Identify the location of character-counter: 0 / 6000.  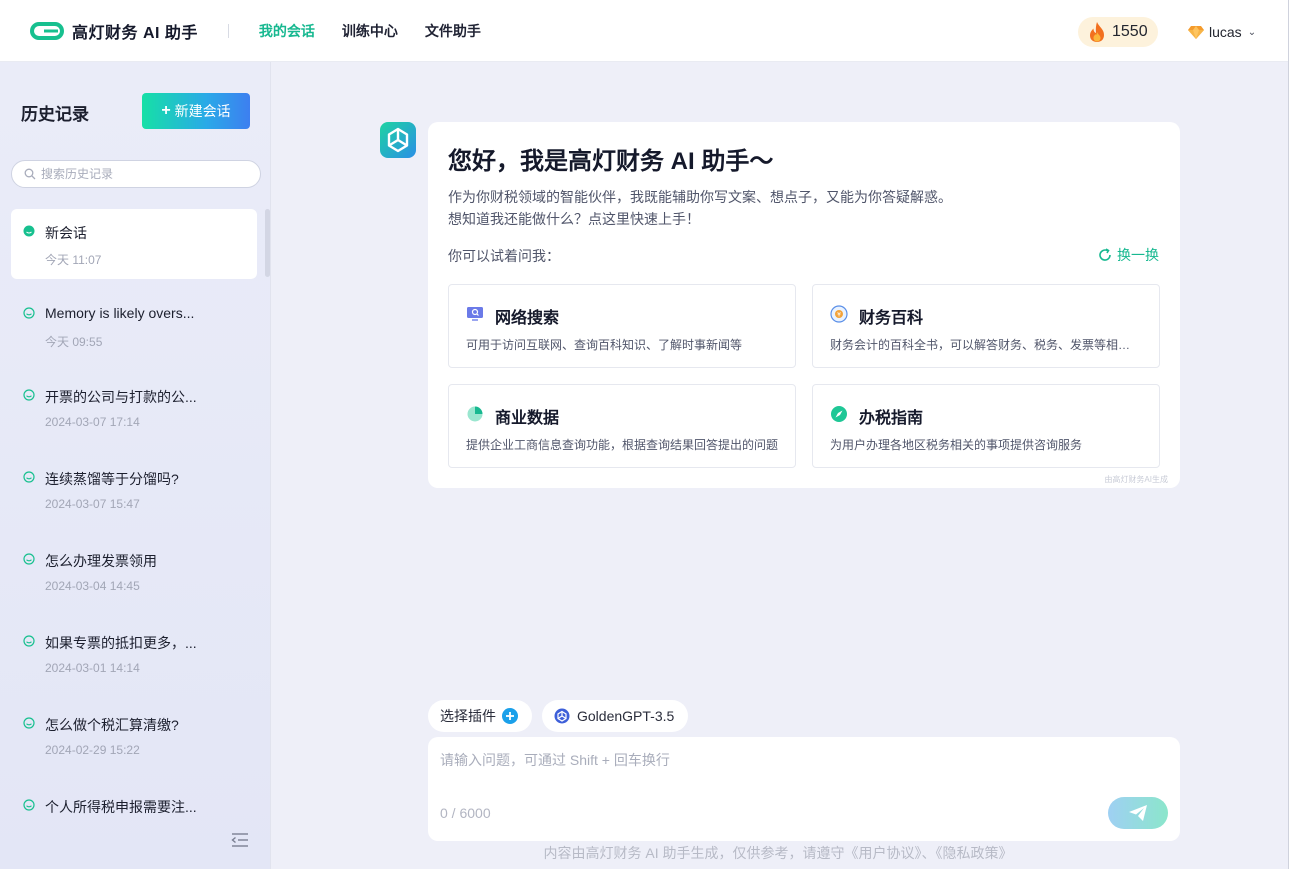
(465, 813).